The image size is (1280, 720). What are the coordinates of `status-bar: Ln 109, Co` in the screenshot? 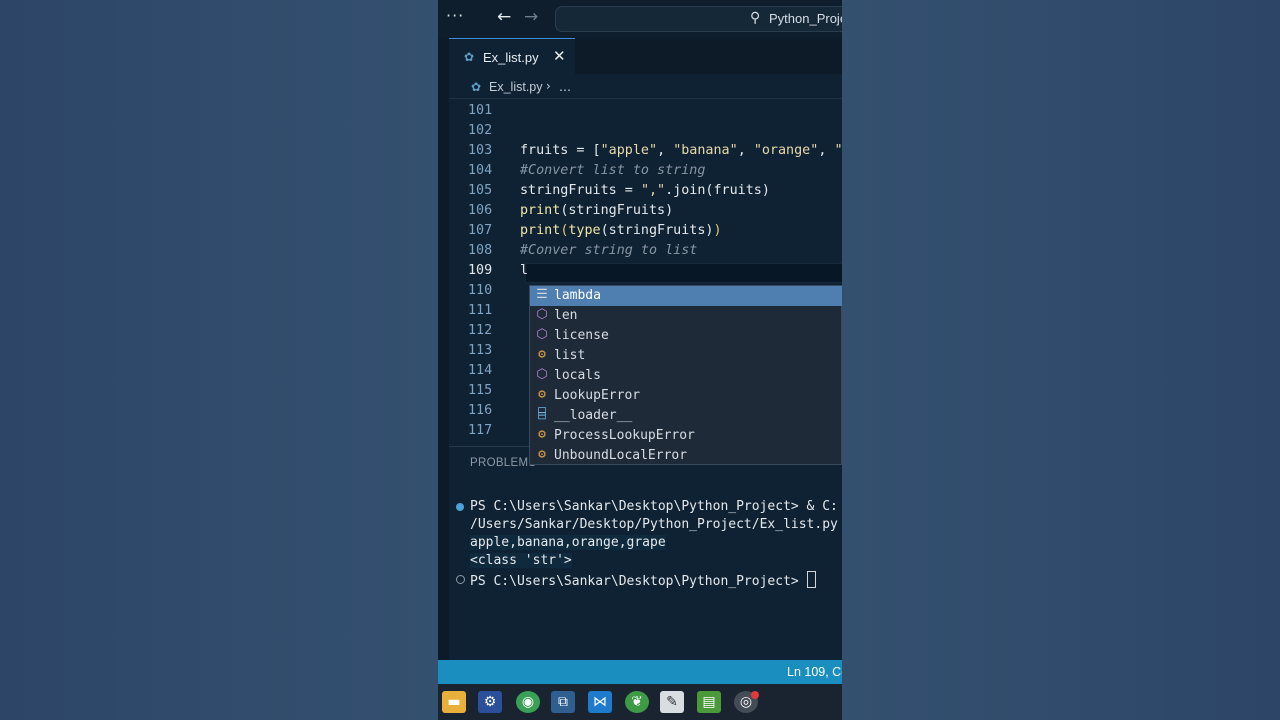 It's located at (640, 672).